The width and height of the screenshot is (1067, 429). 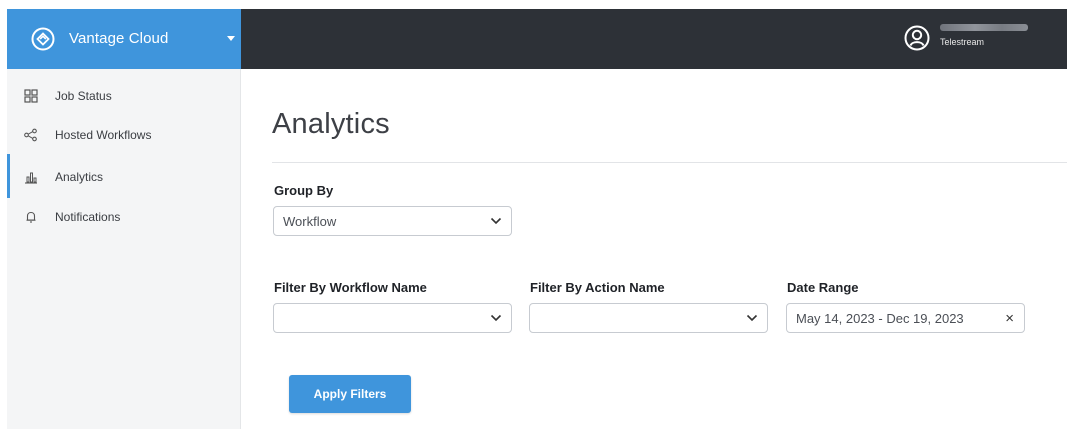 I want to click on date-range-label: Date Range, so click(x=823, y=287).